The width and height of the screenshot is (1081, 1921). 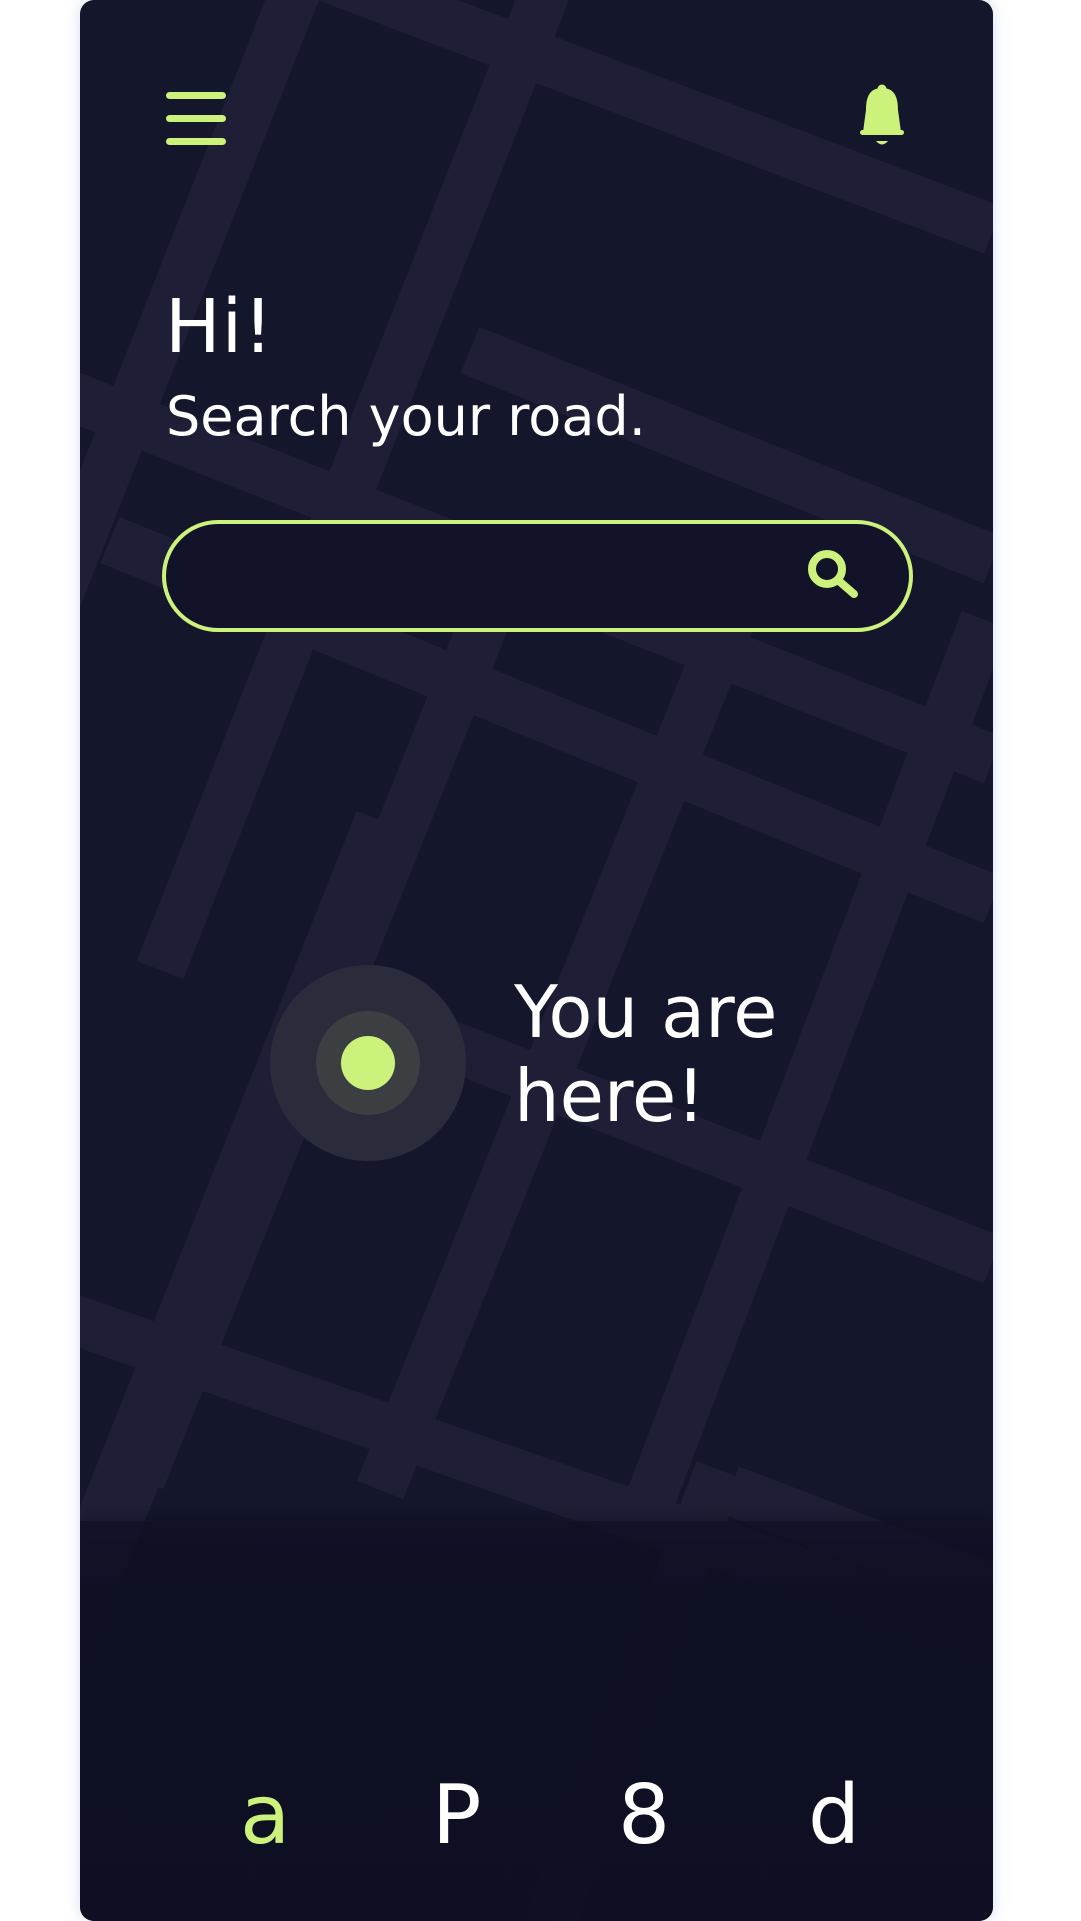 I want to click on nav-item-8: 8, so click(x=644, y=1816).